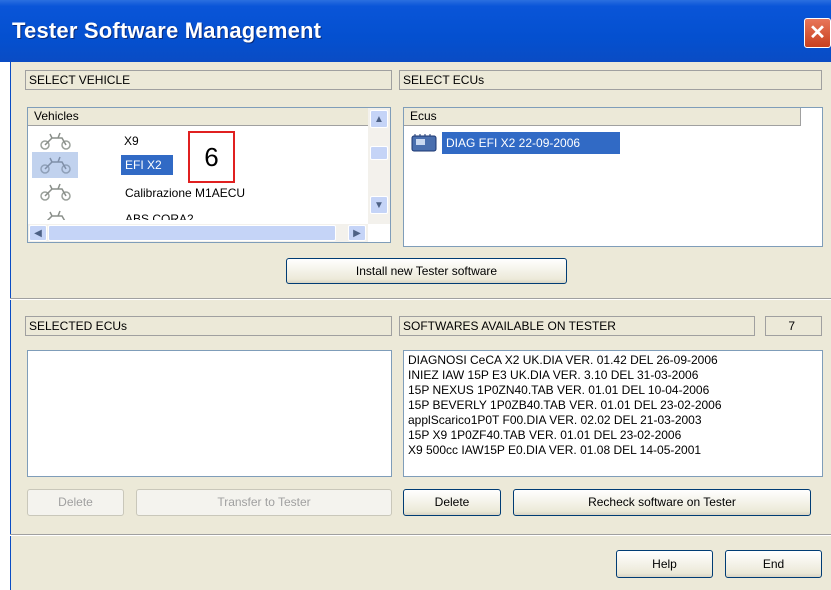 This screenshot has width=831, height=590. Describe the element at coordinates (379, 166) in the screenshot. I see `vertical-scrollbar: ▲ ▼` at that location.